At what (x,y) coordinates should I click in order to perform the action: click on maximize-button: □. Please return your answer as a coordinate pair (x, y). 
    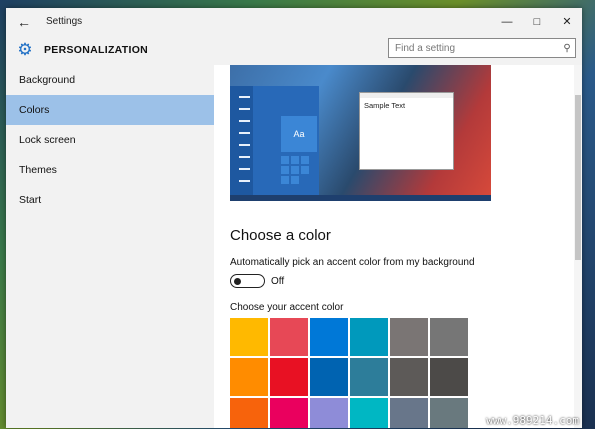
    Looking at the image, I should click on (537, 21).